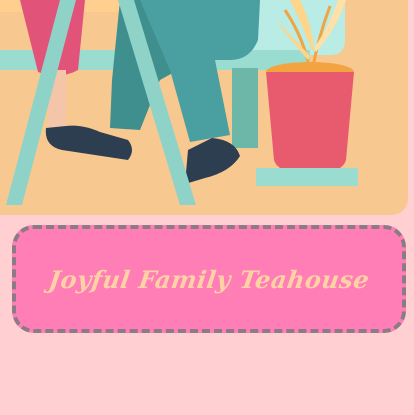  I want to click on pot-body, so click(310, 123).